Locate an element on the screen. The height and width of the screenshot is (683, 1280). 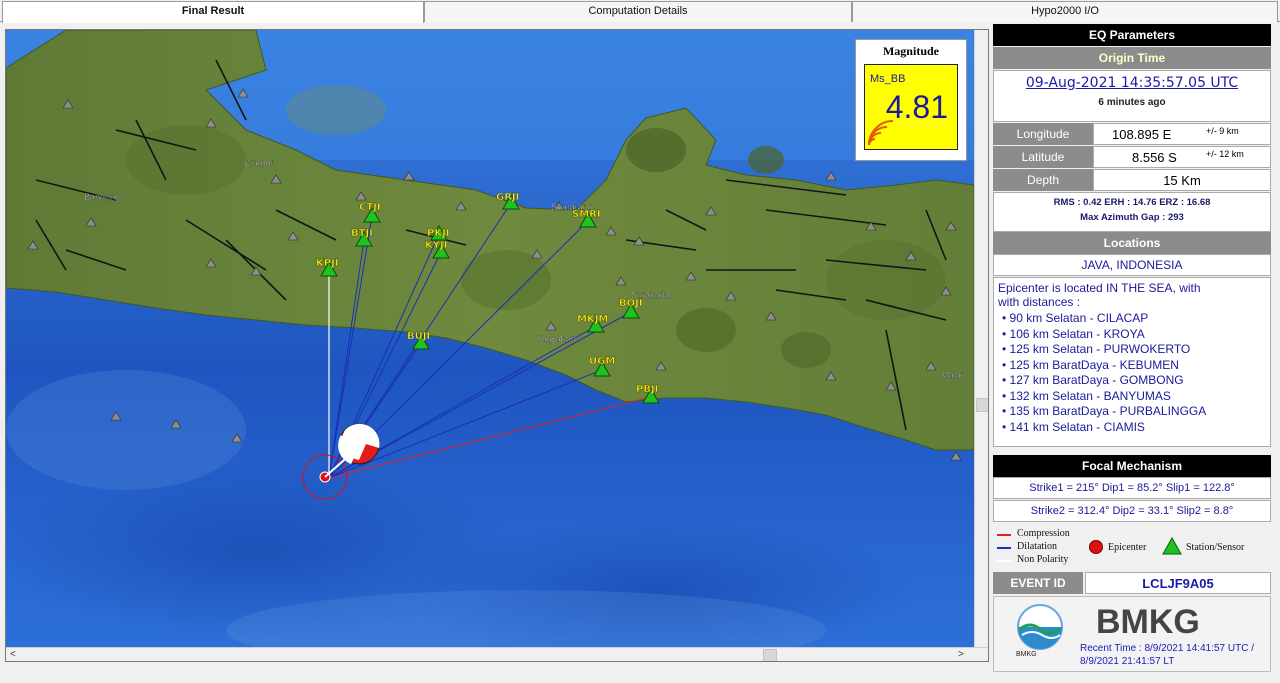
horizontal-scrollbar: < > is located at coordinates (497, 654).